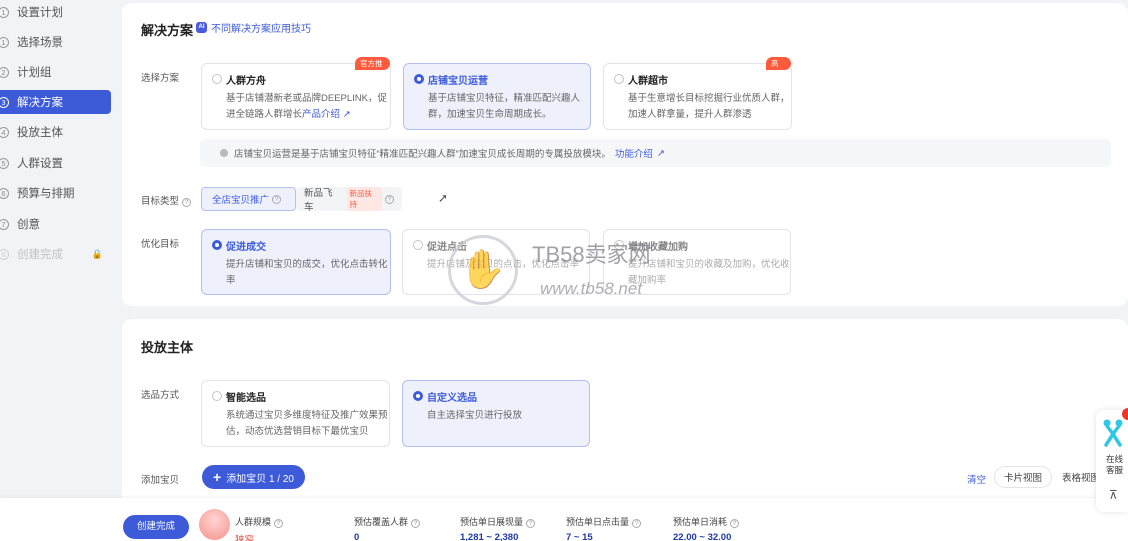  What do you see at coordinates (55, 224) in the screenshot?
I see `step-item-creative: 7 创意` at bounding box center [55, 224].